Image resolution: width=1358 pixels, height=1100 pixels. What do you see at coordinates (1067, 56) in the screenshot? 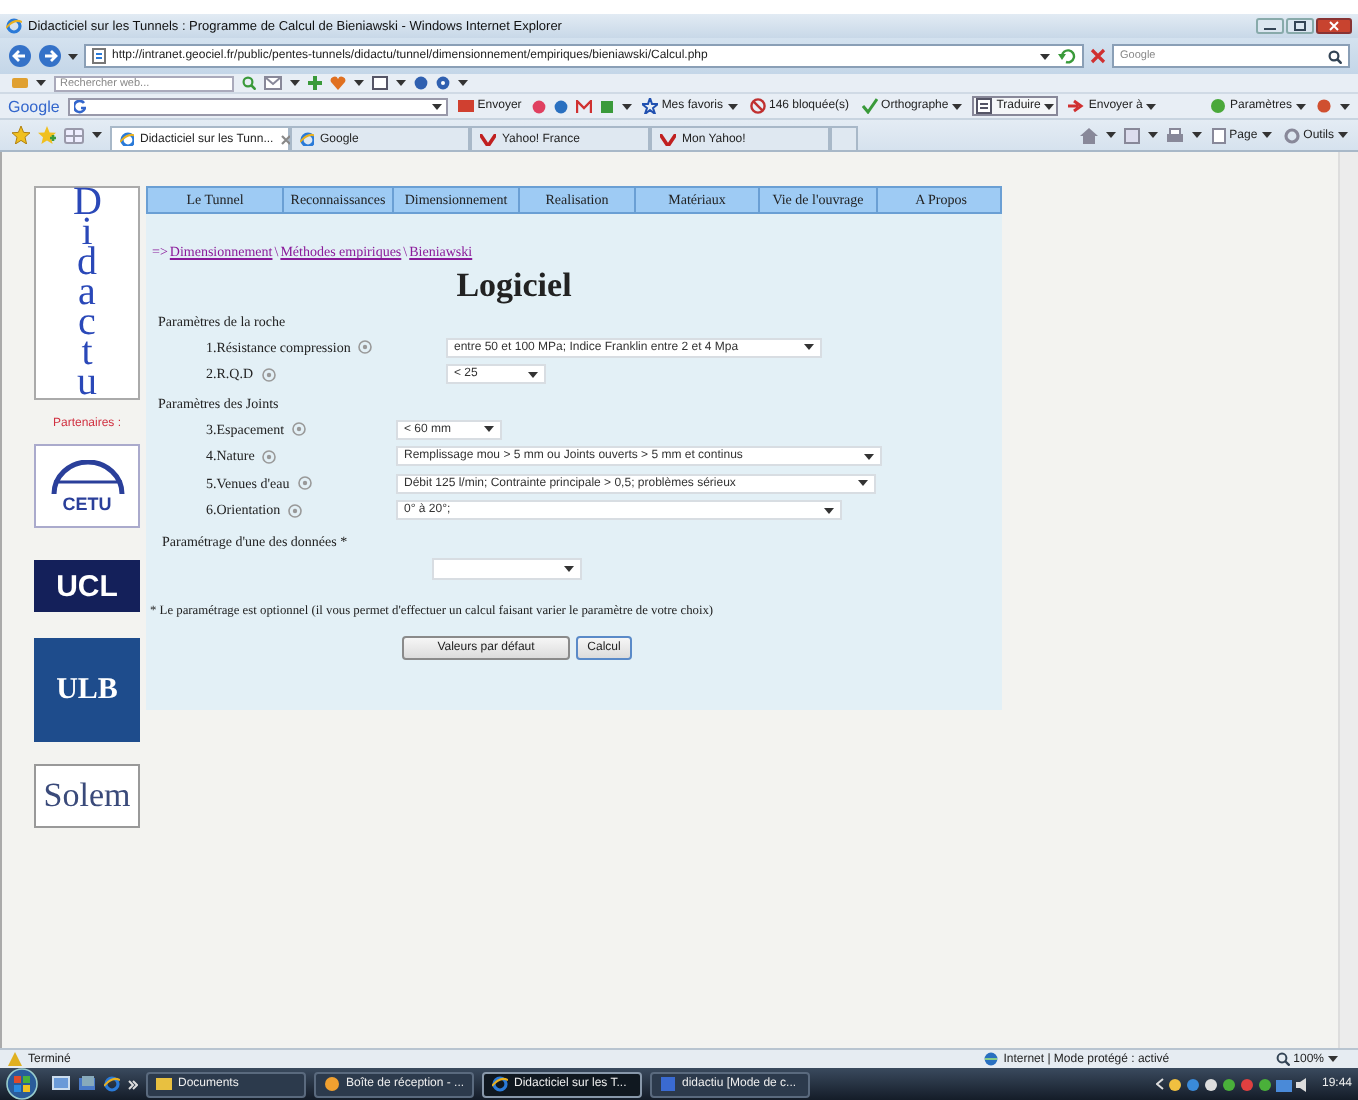
I see `refresh-icon` at bounding box center [1067, 56].